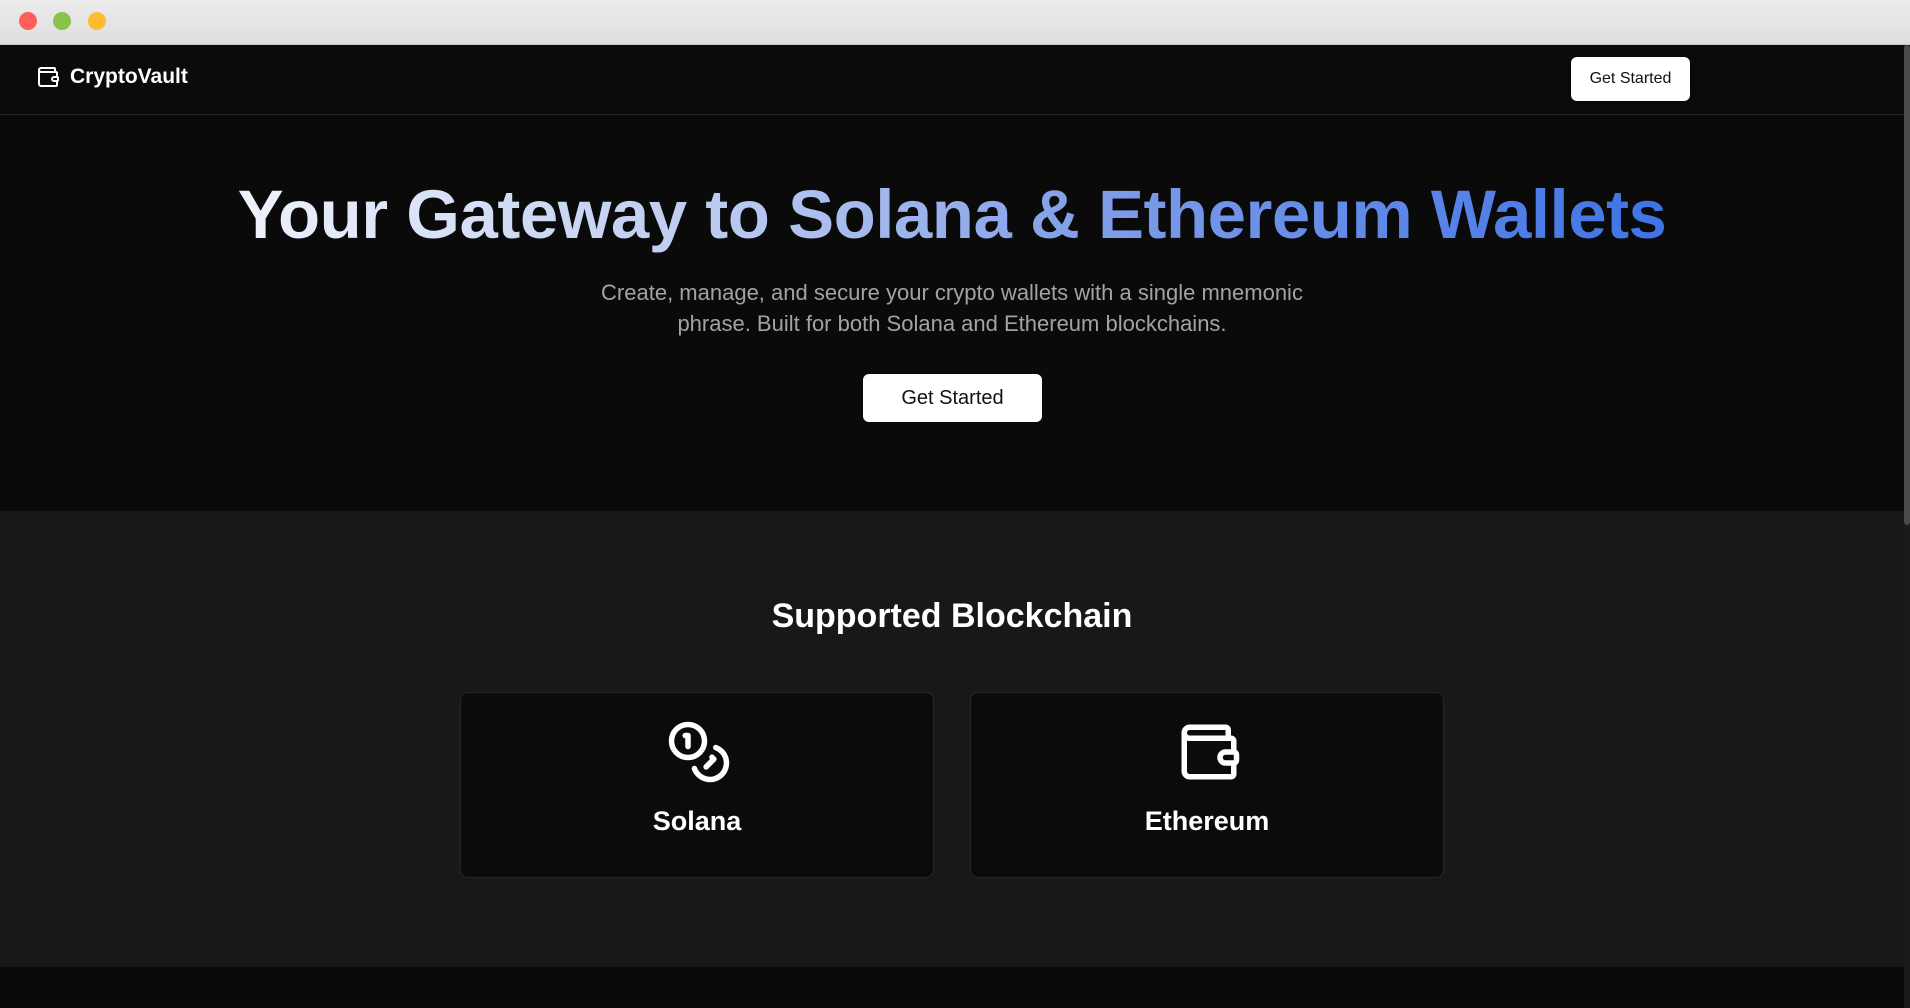  What do you see at coordinates (1207, 821) in the screenshot?
I see `ethereum-card-label: Ethereum` at bounding box center [1207, 821].